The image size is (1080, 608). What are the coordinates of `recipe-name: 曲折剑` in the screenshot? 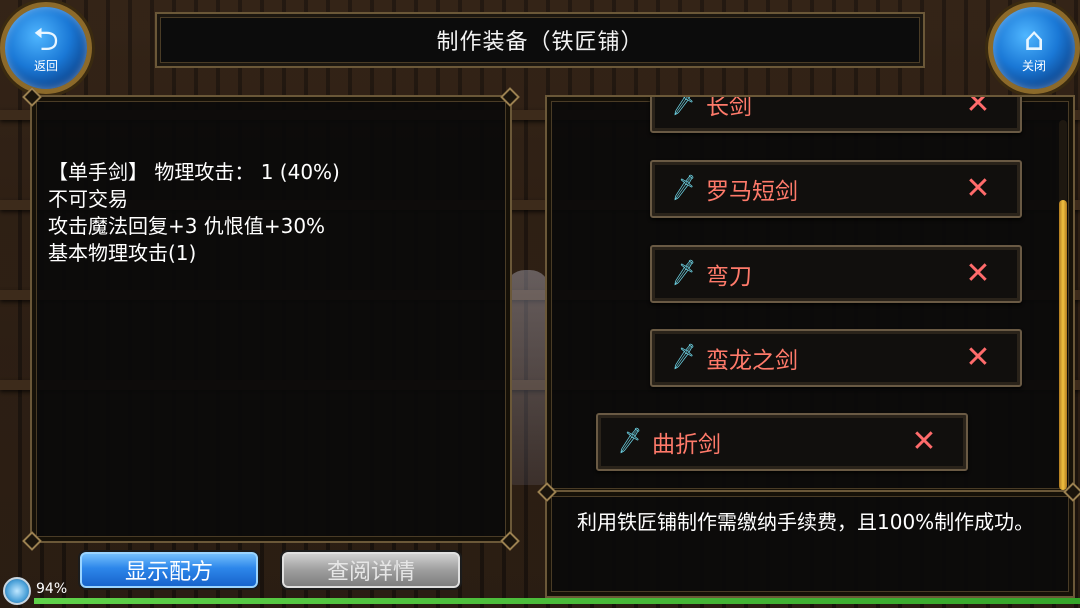 It's located at (686, 445).